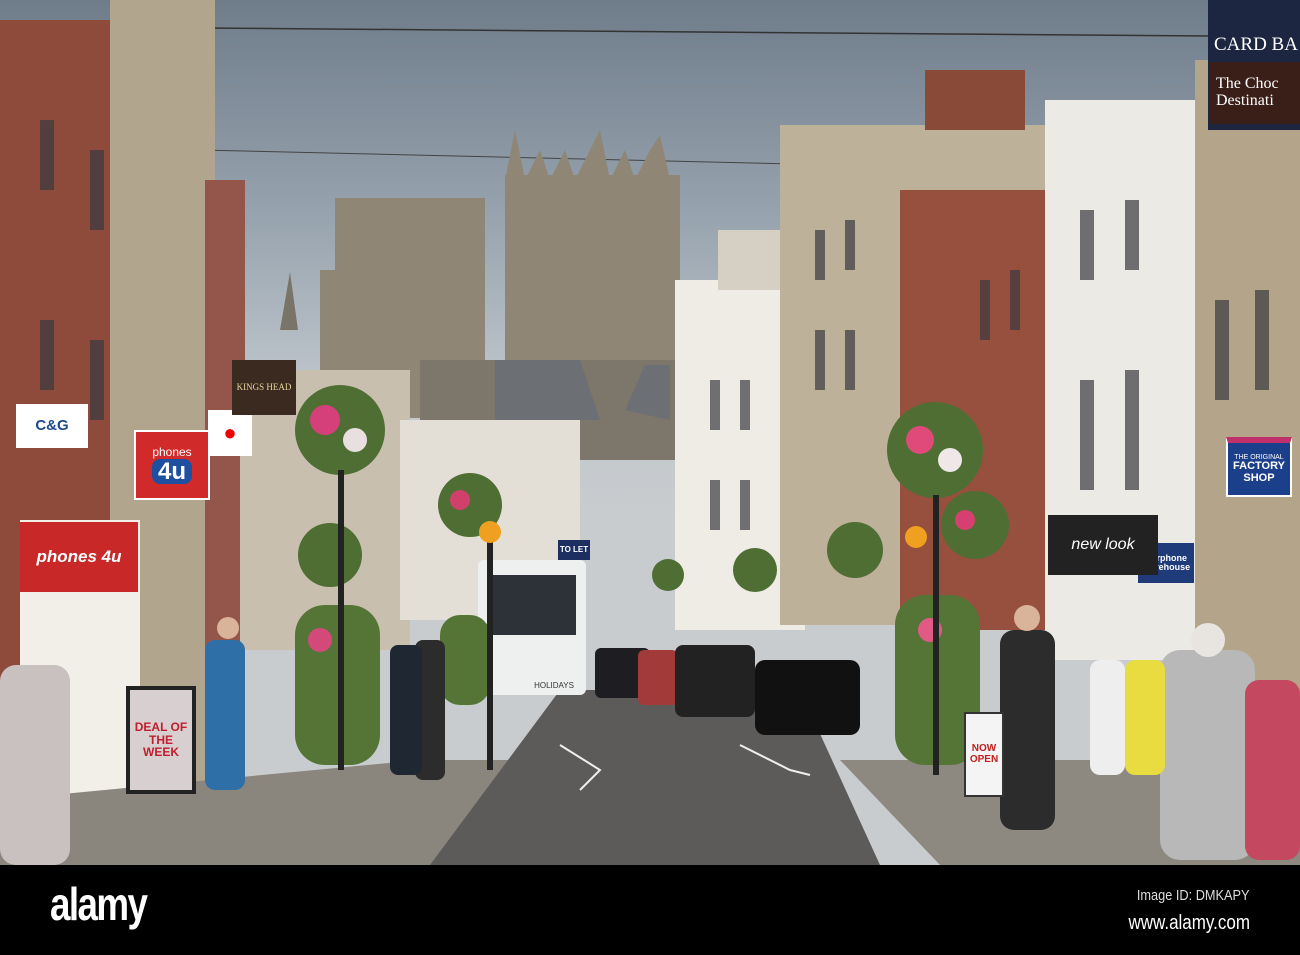  I want to click on vodafone-sign: ●, so click(230, 433).